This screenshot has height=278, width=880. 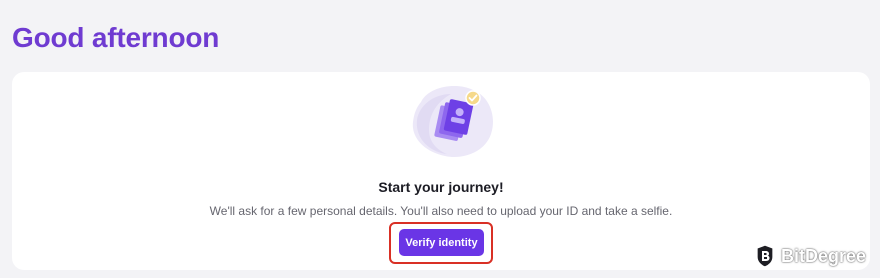 I want to click on bitdegree-logo-icon, so click(x=765, y=256).